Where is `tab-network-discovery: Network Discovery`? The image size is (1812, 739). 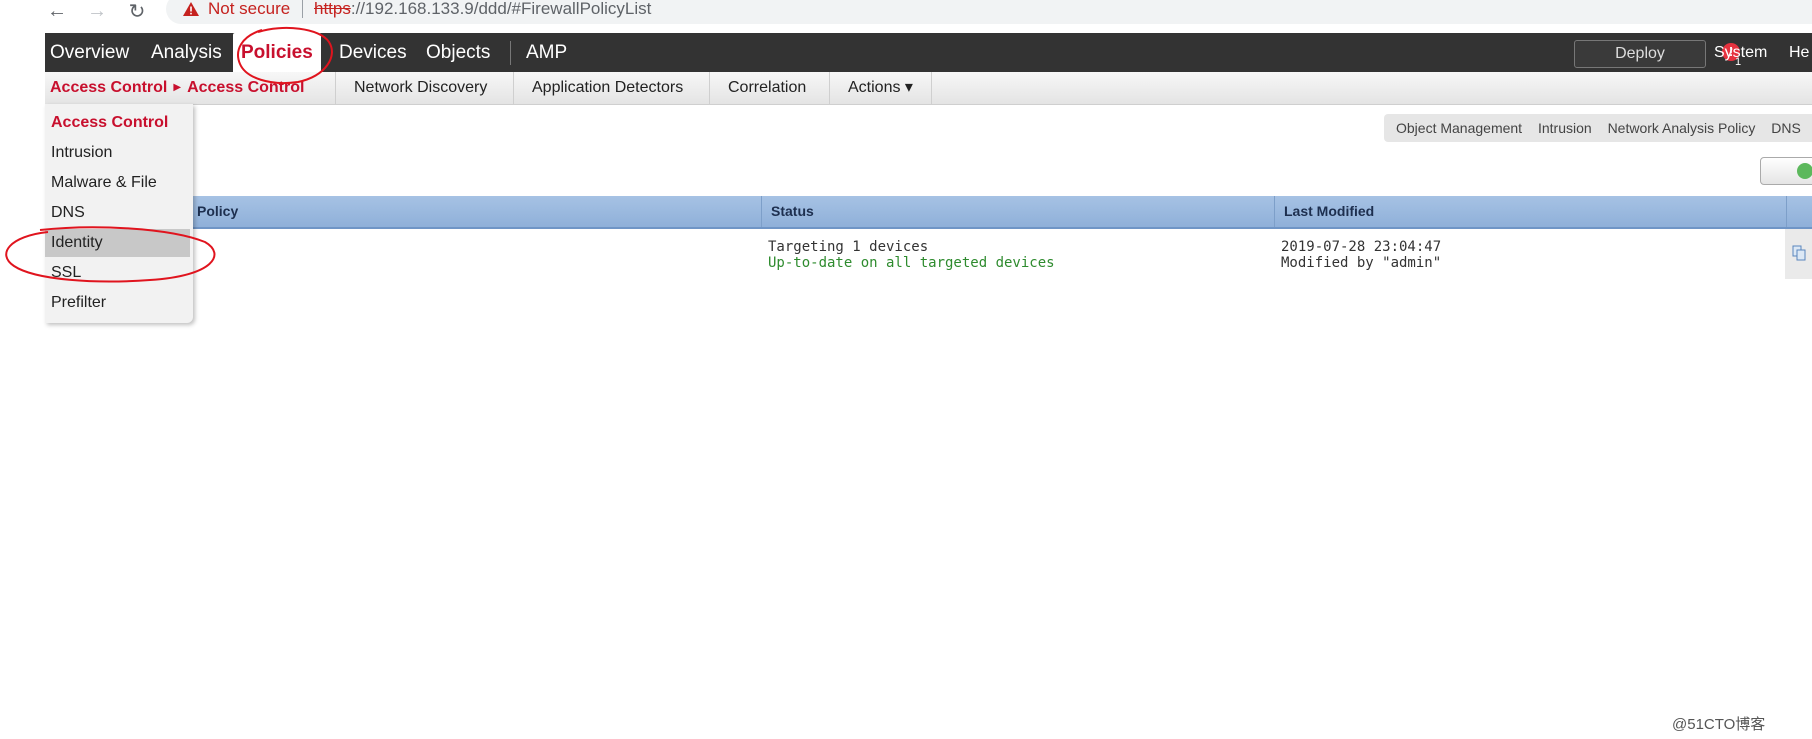
tab-network-discovery: Network Discovery is located at coordinates (420, 88).